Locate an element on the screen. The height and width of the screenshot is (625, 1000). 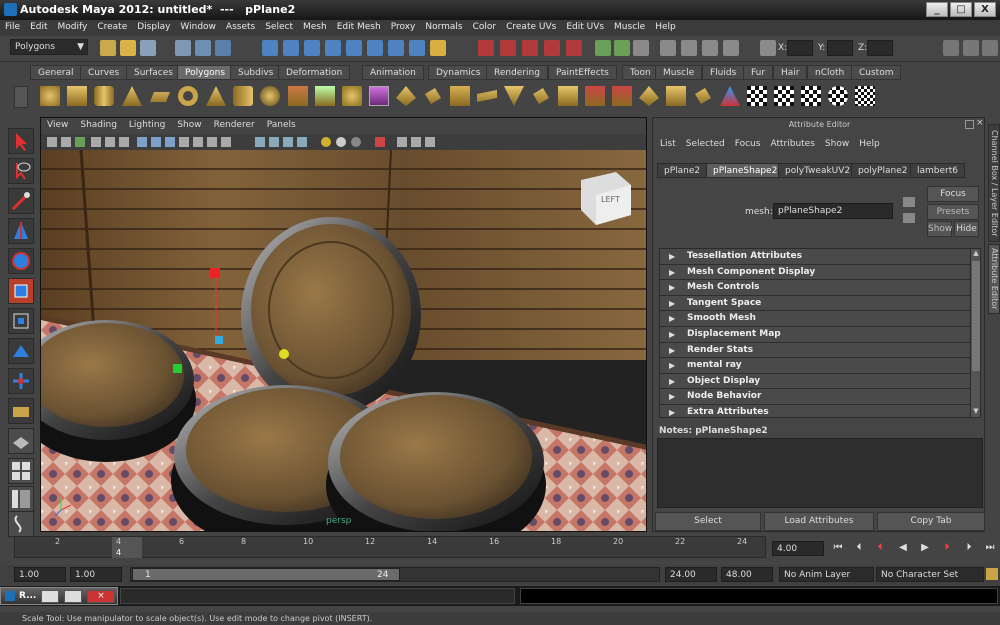
open-scene-icon is located at coordinates (128, 48).